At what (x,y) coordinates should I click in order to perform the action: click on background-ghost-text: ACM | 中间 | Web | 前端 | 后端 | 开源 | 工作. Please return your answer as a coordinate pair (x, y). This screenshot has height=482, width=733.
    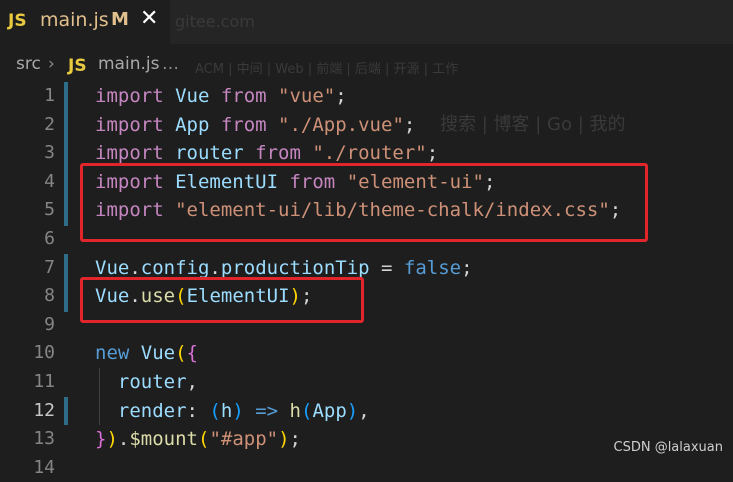
    Looking at the image, I should click on (327, 69).